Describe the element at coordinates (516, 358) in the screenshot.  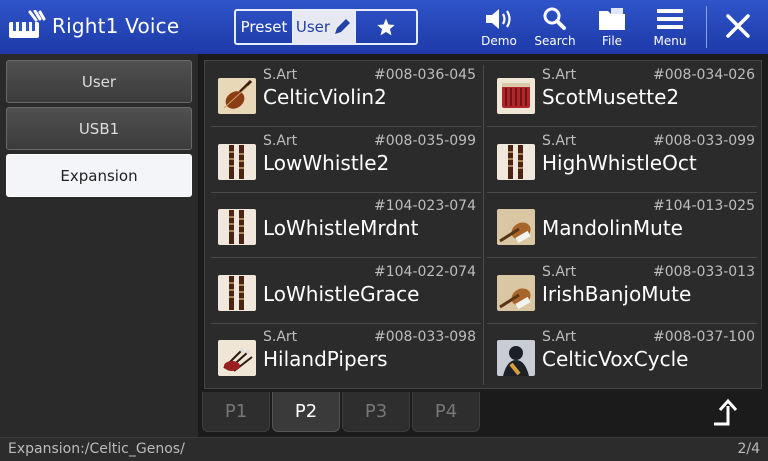
I see `voice-icon` at that location.